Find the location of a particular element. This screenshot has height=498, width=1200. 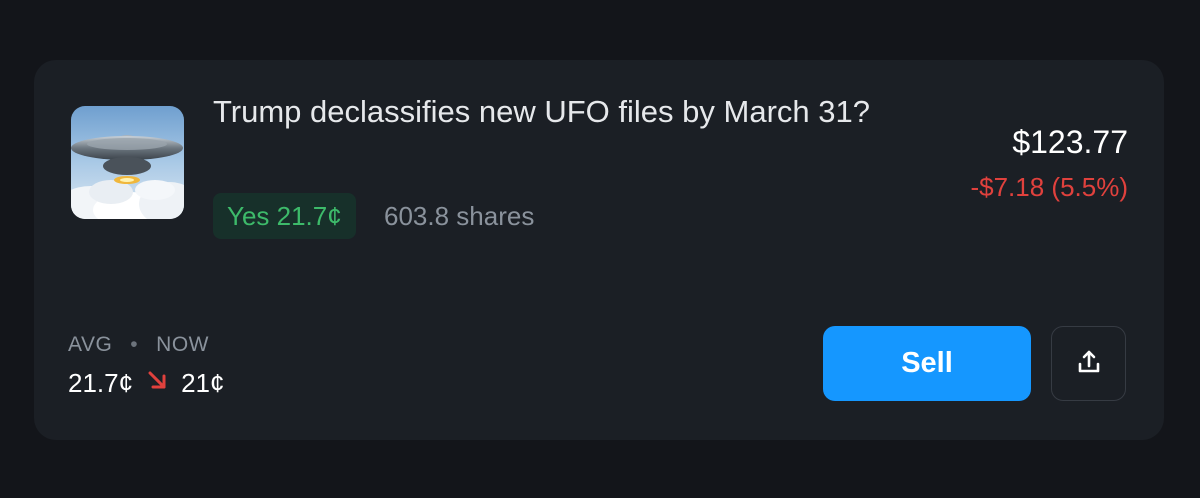

sell-button: Sell is located at coordinates (927, 363).